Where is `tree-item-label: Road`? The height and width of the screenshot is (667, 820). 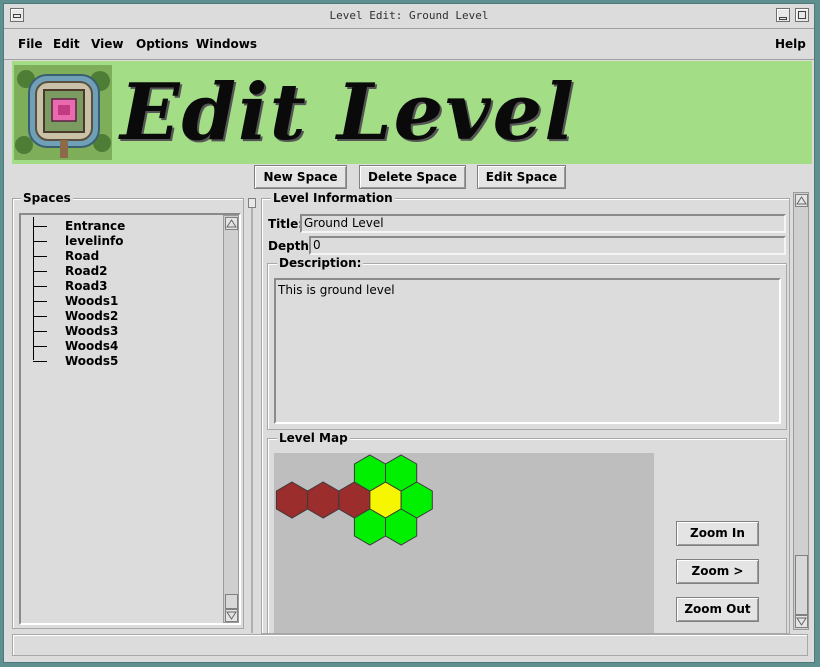
tree-item-label: Road is located at coordinates (82, 256).